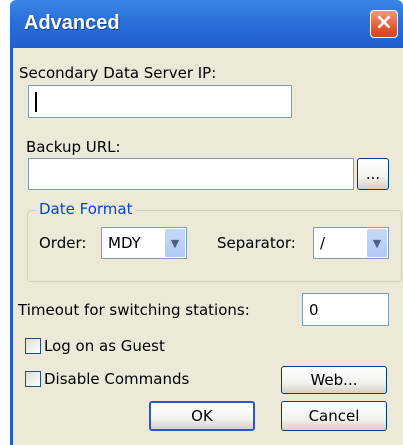  Describe the element at coordinates (33, 379) in the screenshot. I see `disable-commands-checkbox` at that location.